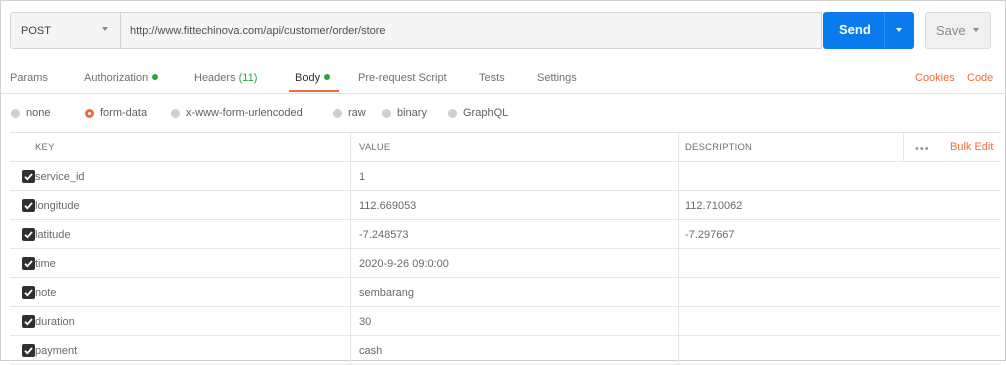 This screenshot has height=365, width=1006. I want to click on header-key: KEY, so click(45, 147).